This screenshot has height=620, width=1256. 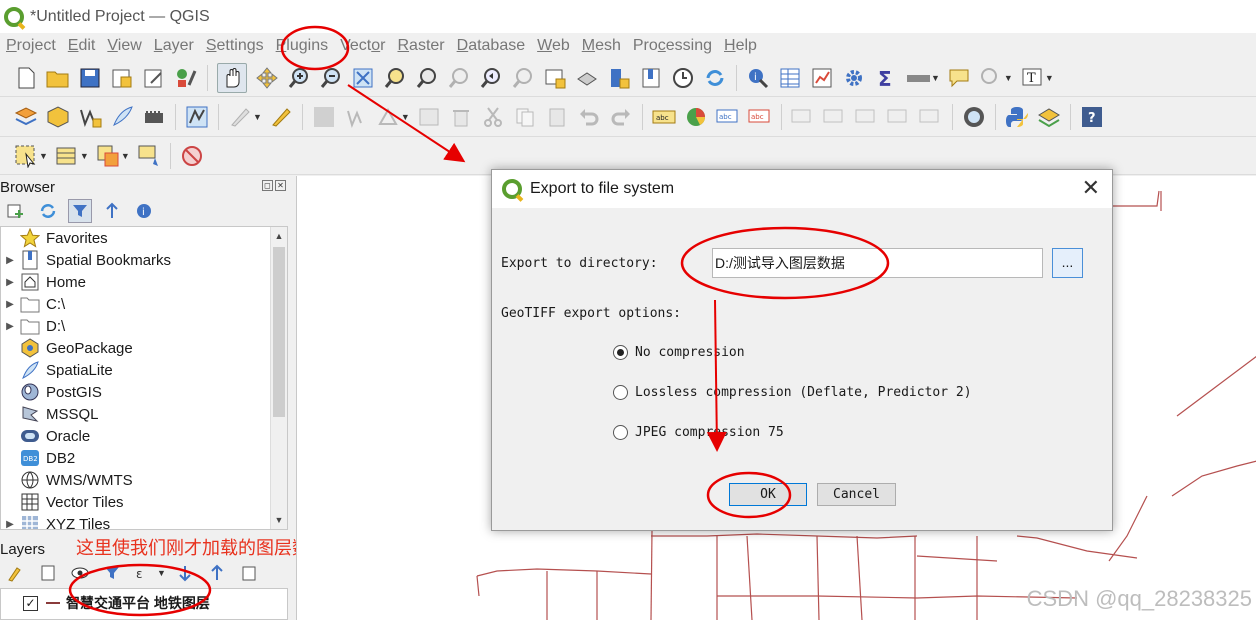 What do you see at coordinates (491, 46) in the screenshot?
I see `menu-database: Database` at bounding box center [491, 46].